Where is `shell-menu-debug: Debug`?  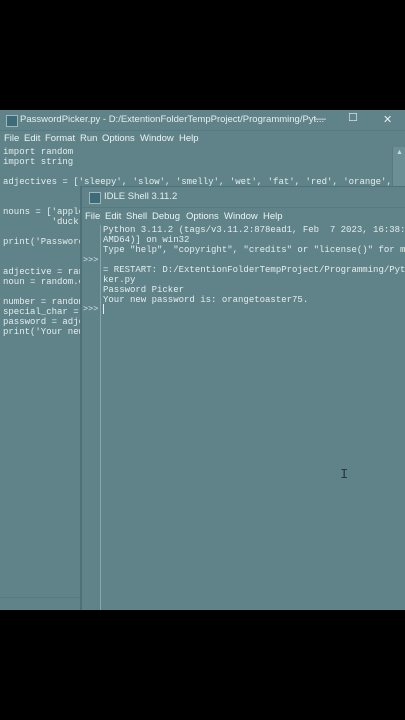
shell-menu-debug: Debug is located at coordinates (166, 216).